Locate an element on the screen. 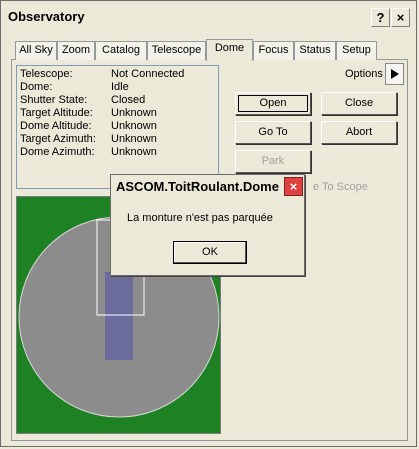 The width and height of the screenshot is (419, 449). help-button: ? is located at coordinates (380, 17).